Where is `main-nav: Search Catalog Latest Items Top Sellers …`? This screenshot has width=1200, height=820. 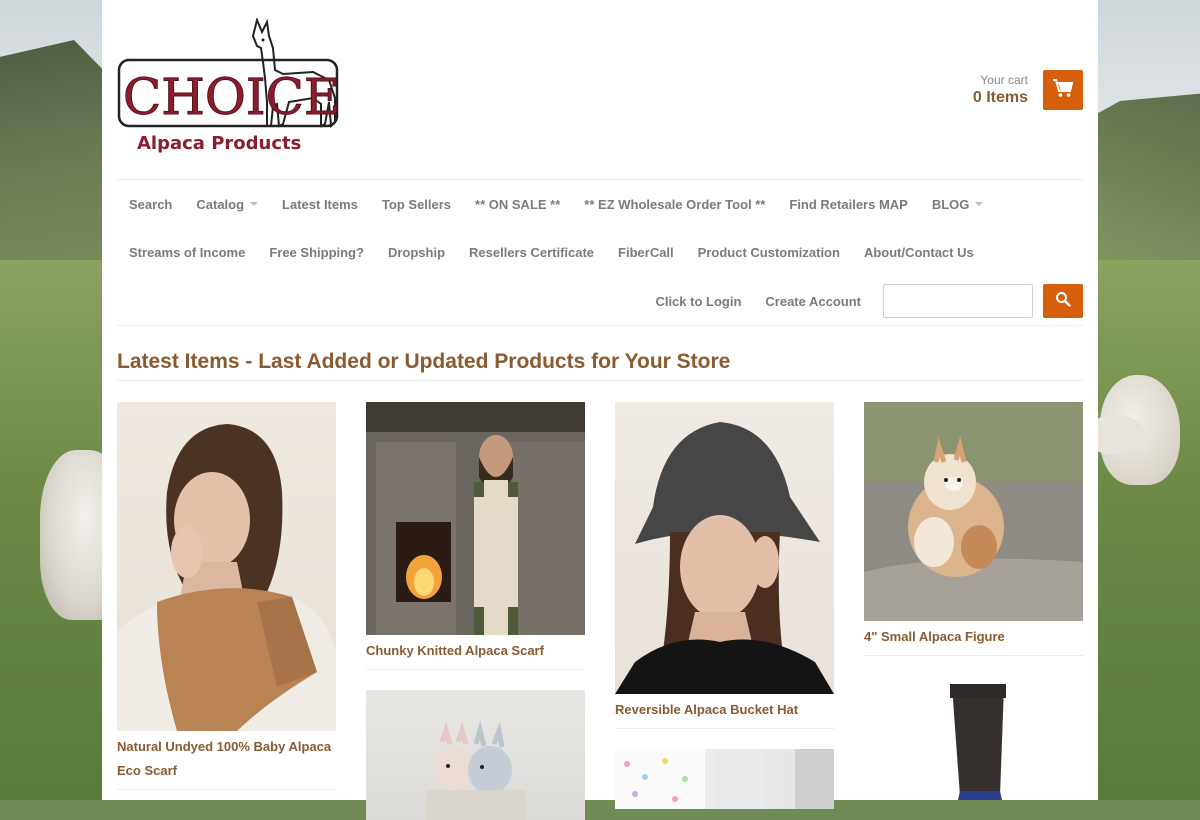 main-nav: Search Catalog Latest Items Top Sellers … is located at coordinates (600, 252).